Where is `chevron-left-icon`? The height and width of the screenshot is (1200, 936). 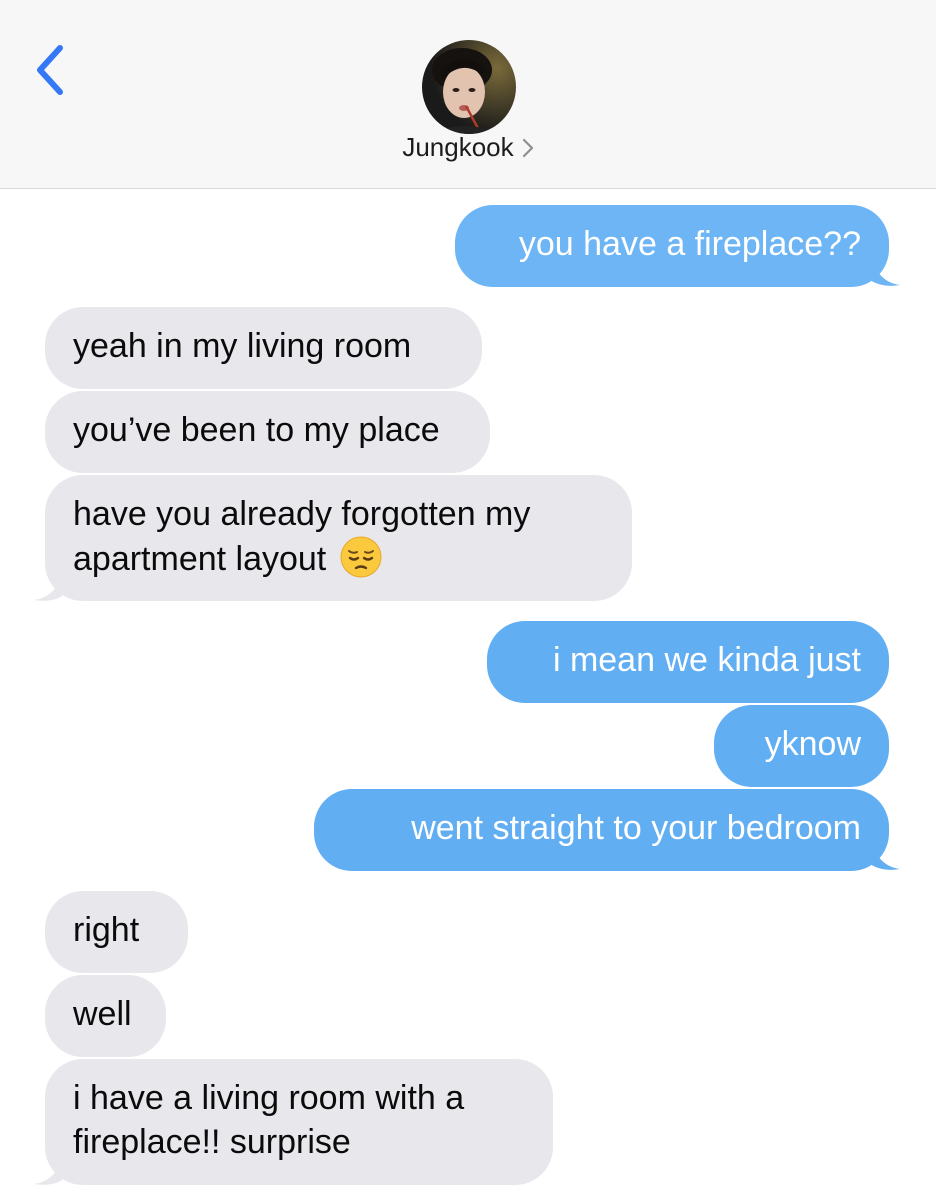
chevron-left-icon is located at coordinates (50, 70).